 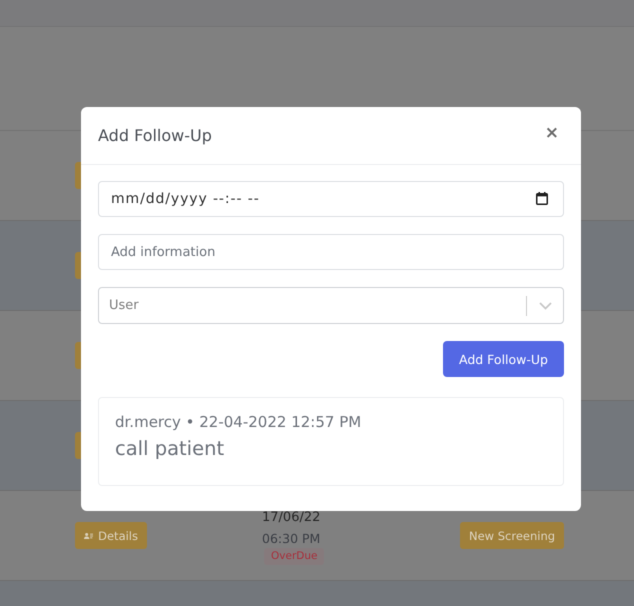 I want to click on chevron-down-icon, so click(x=545, y=306).